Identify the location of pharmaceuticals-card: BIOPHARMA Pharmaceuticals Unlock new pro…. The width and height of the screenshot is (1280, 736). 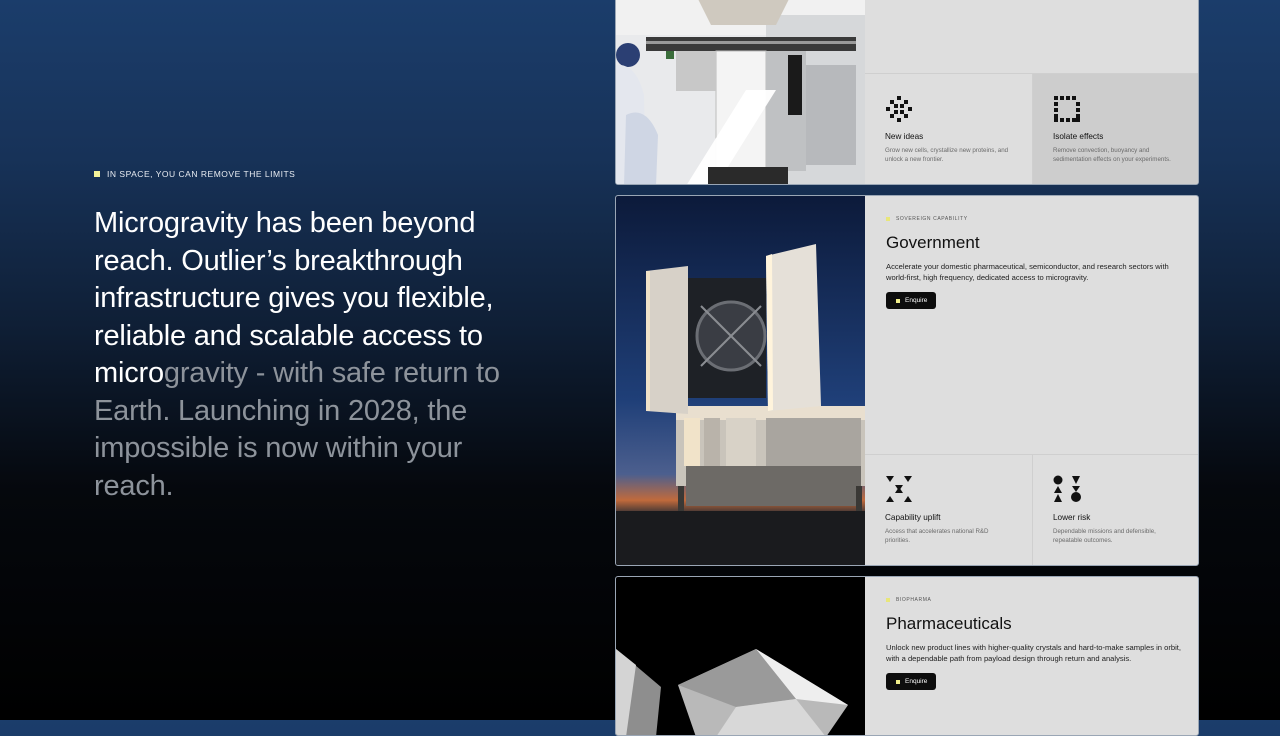
(907, 656).